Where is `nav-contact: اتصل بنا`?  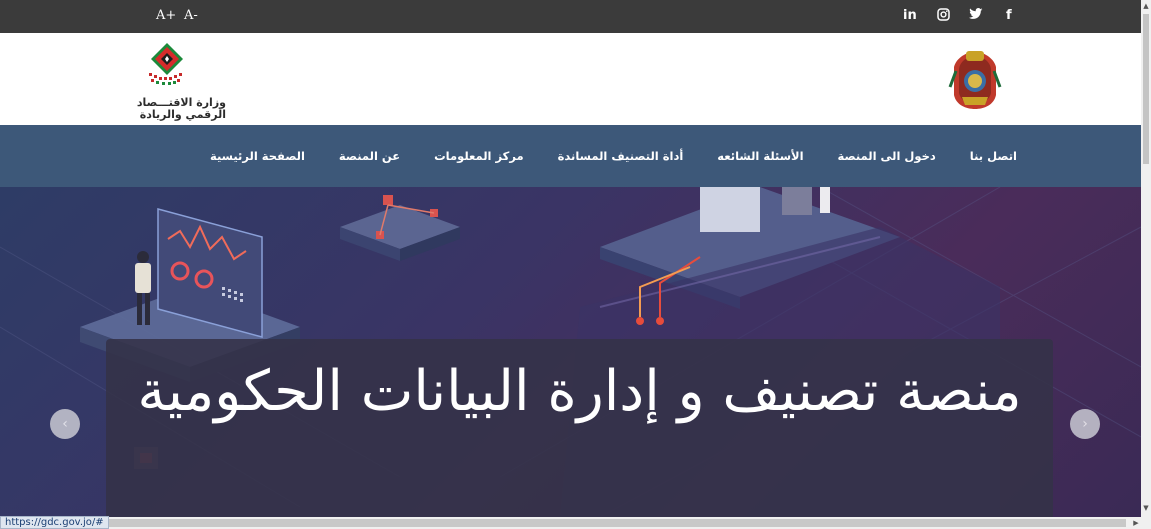
nav-contact: اتصل بنا is located at coordinates (993, 156).